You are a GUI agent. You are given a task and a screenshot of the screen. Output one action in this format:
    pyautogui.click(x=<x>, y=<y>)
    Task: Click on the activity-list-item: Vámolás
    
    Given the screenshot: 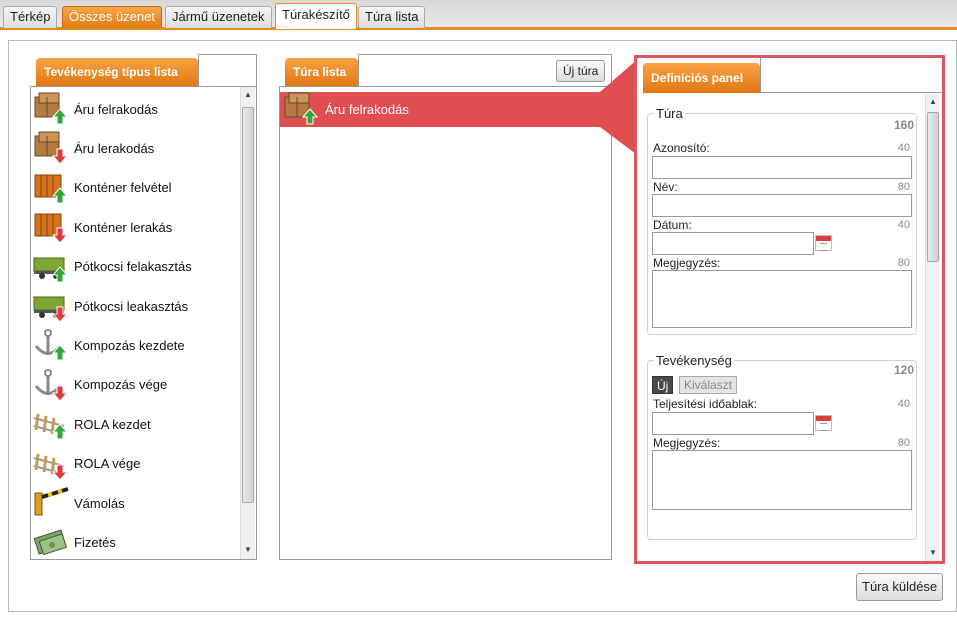 What is the action you would take?
    pyautogui.click(x=78, y=503)
    